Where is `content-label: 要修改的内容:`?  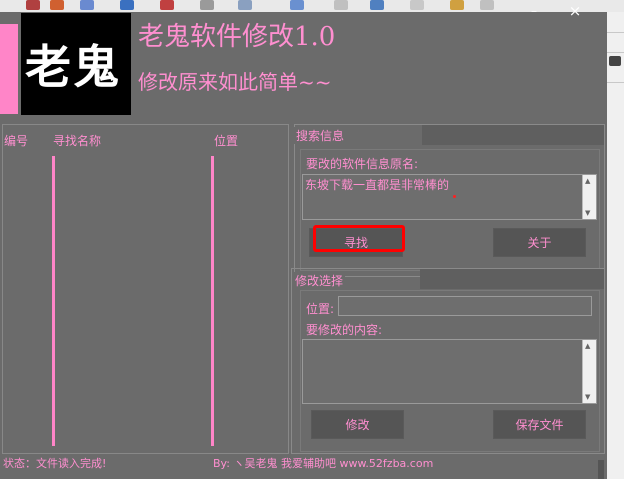
content-label: 要修改的内容: is located at coordinates (344, 330).